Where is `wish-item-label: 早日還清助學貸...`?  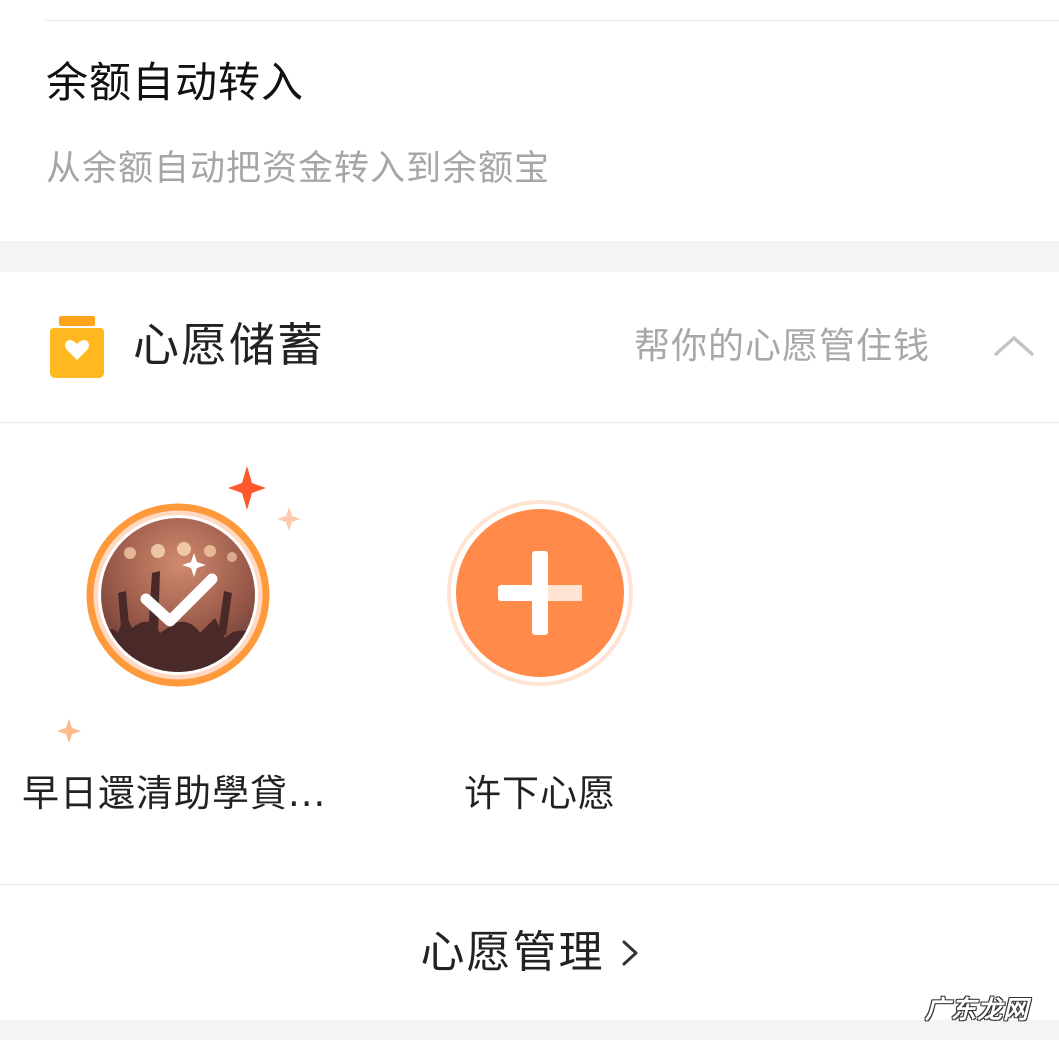
wish-item-label: 早日還清助學貸... is located at coordinates (174, 793).